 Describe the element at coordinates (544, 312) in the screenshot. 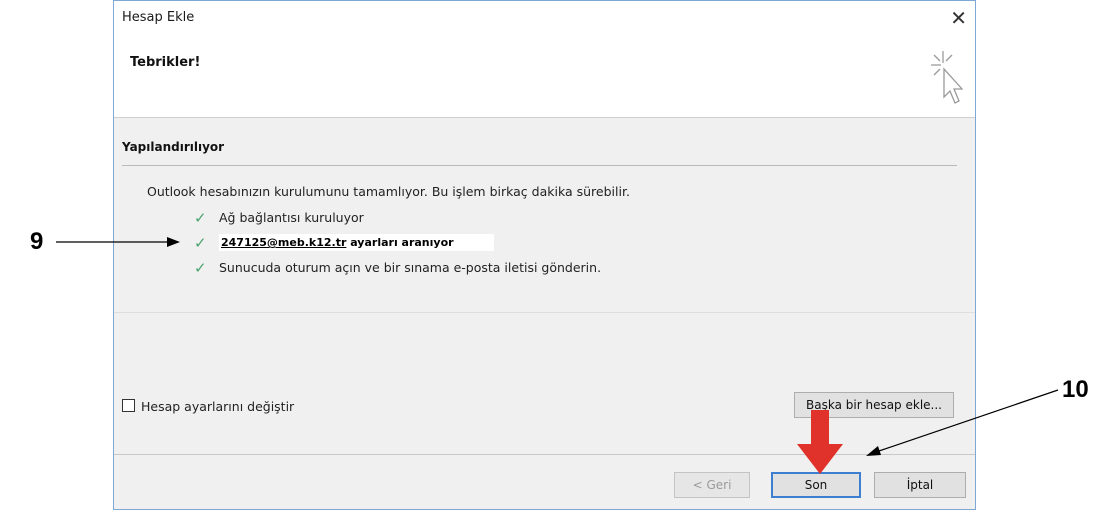

I see `content-divider` at that location.